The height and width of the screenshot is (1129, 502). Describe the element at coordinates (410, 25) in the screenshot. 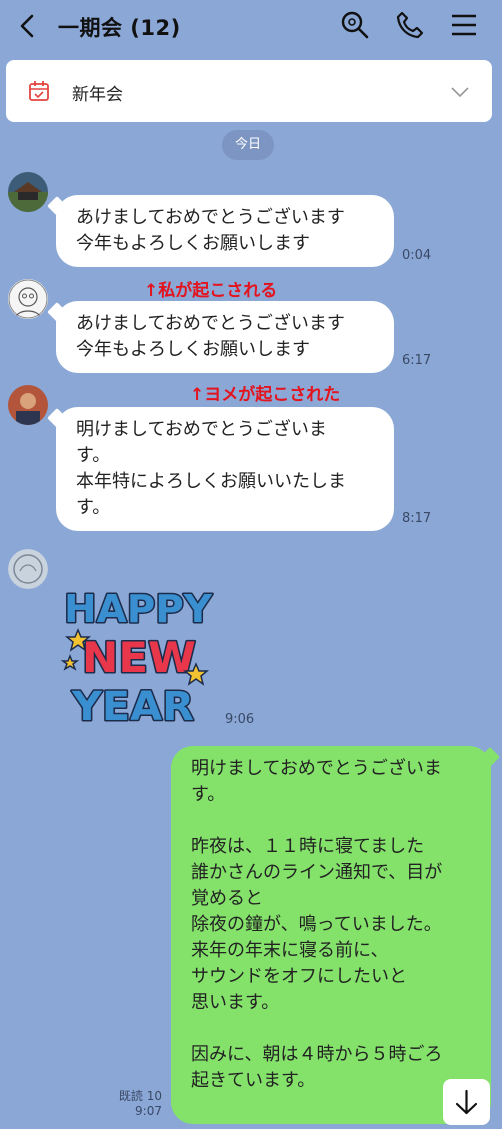

I see `phone-icon` at that location.